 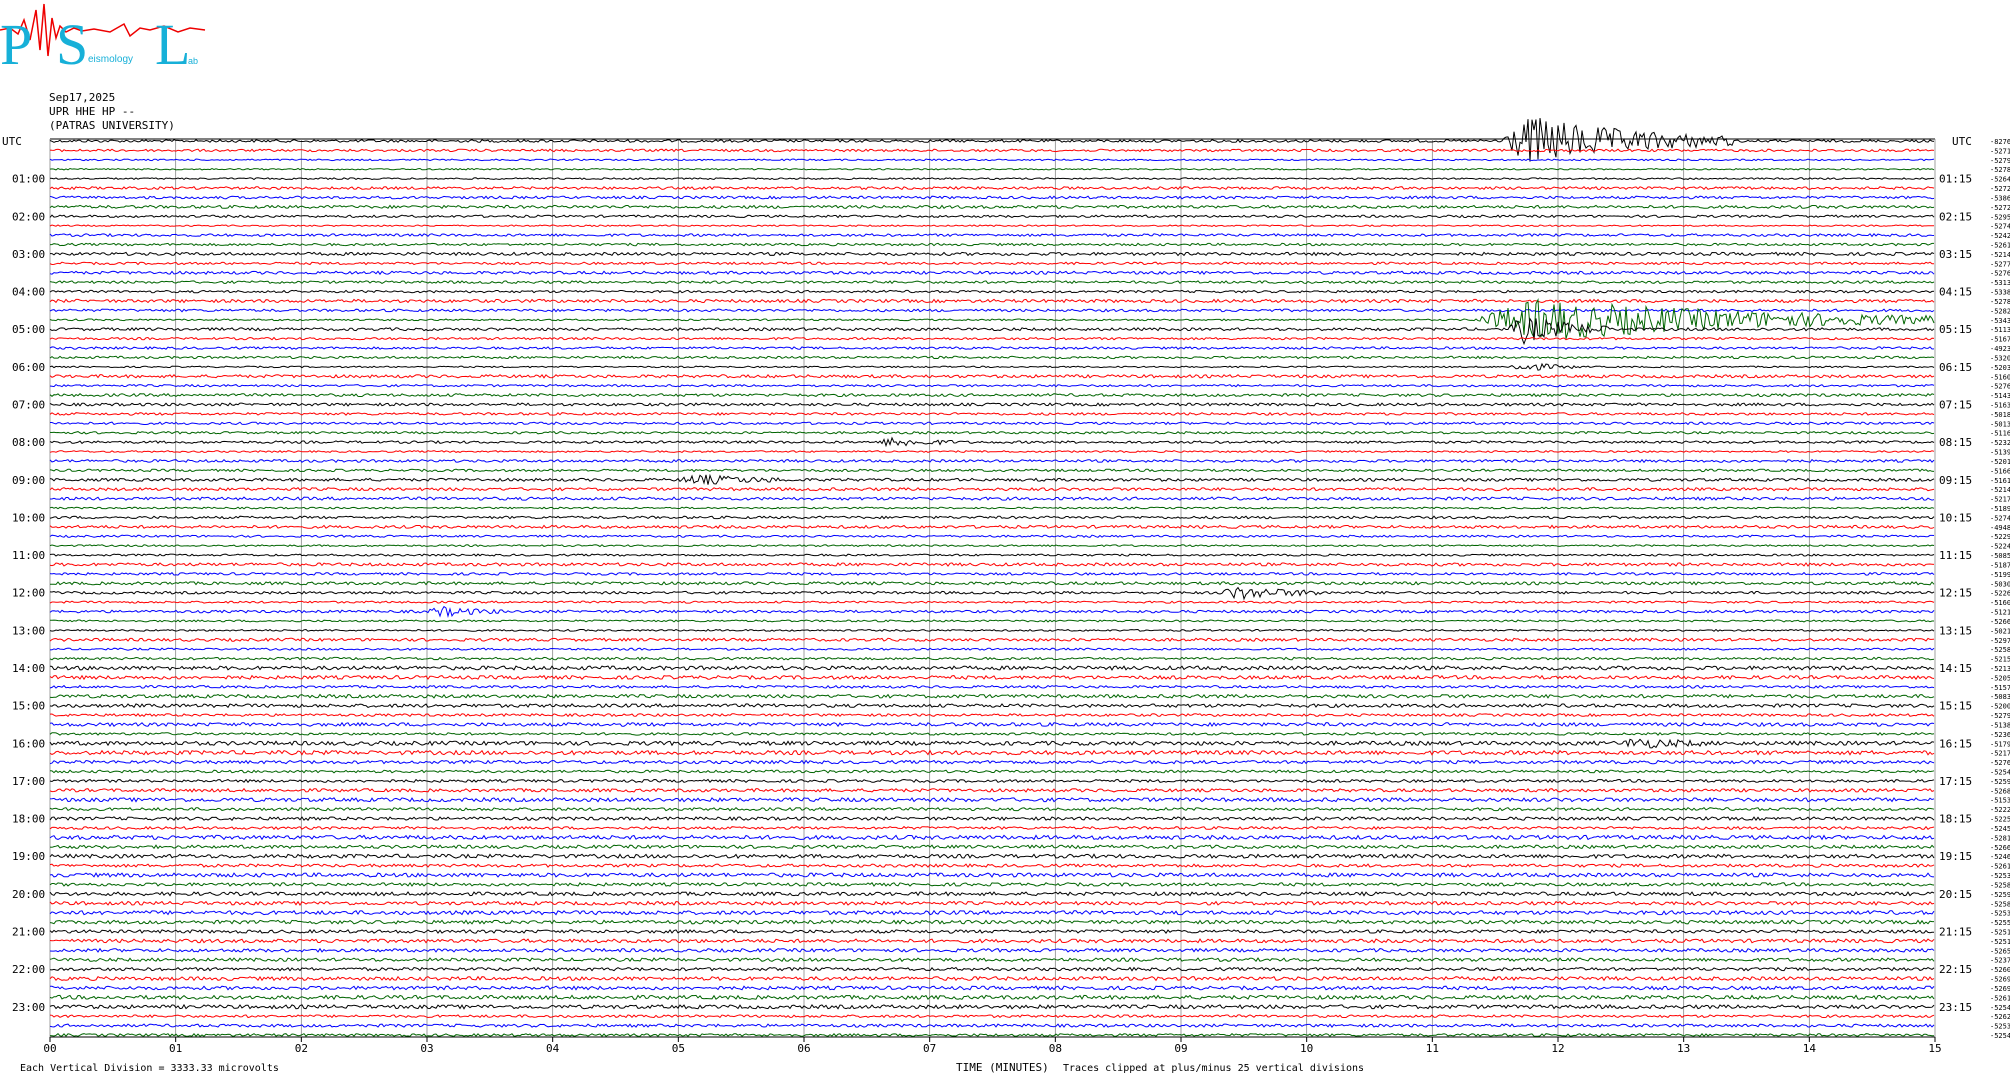 I want to click on right-hour-label: 04:15, so click(x=1955, y=292).